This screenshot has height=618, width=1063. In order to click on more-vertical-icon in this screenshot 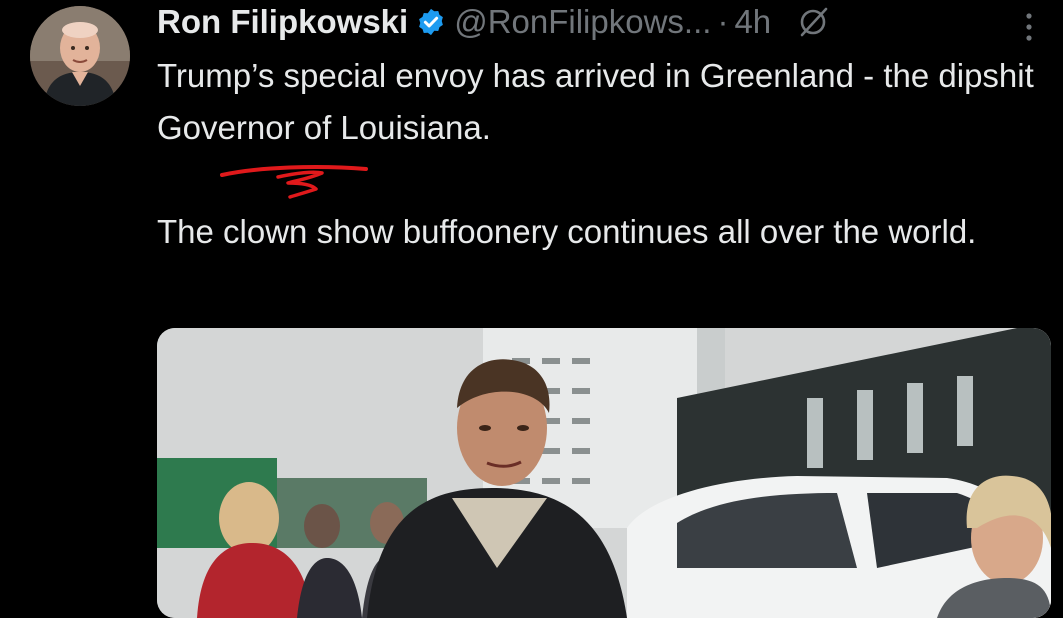, I will do `click(1029, 27)`.